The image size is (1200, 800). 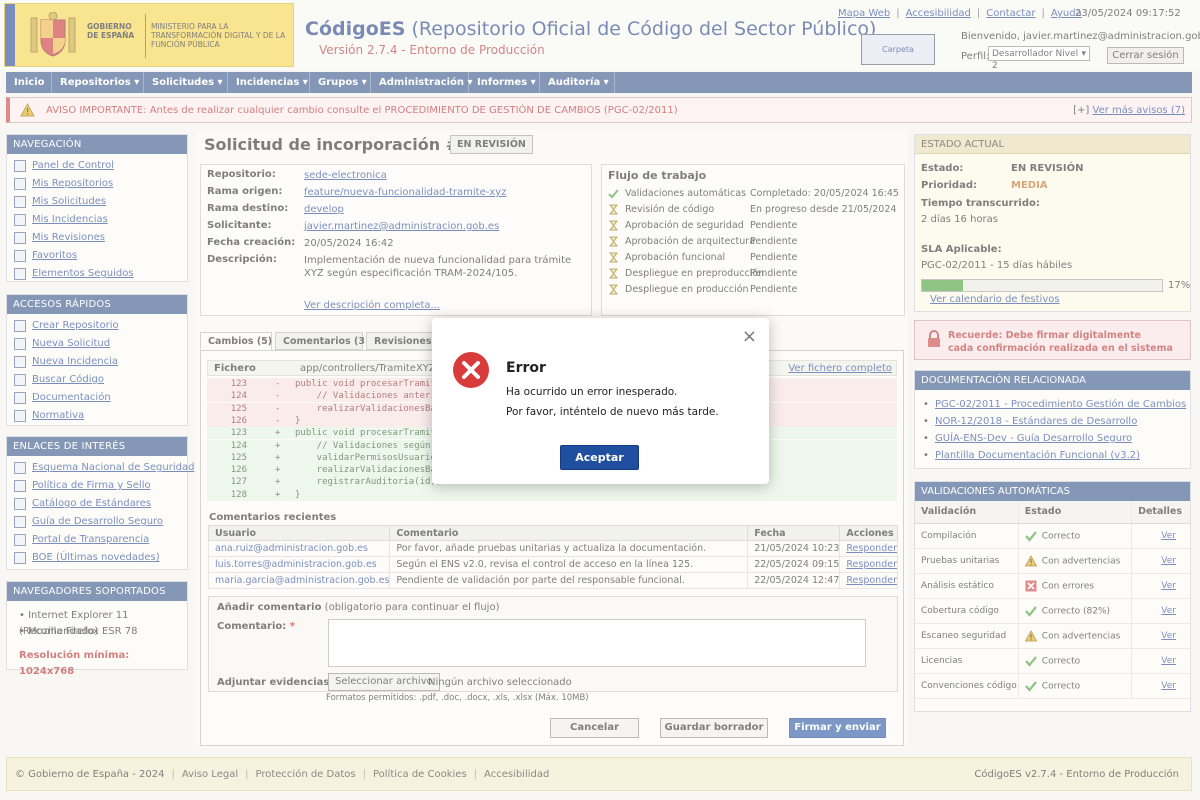 I want to click on close-icon: ×, so click(x=749, y=337).